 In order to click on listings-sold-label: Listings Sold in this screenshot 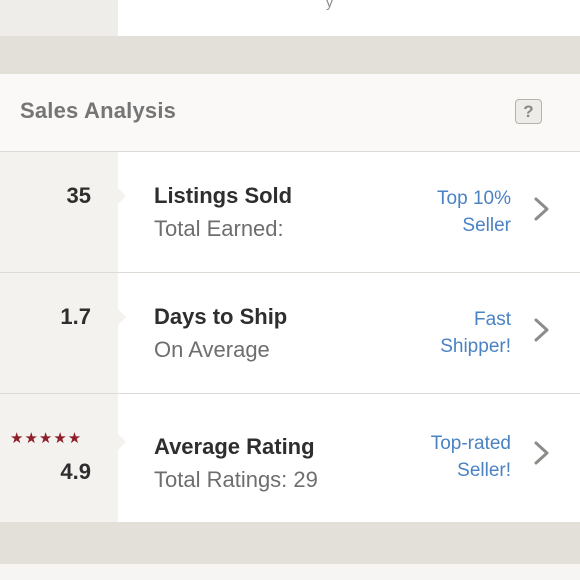, I will do `click(223, 195)`.